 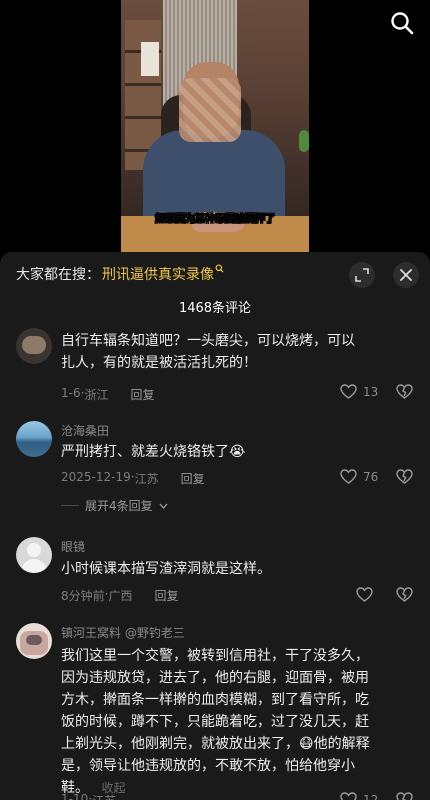 I want to click on comment-date: 8分钟前, so click(x=83, y=596).